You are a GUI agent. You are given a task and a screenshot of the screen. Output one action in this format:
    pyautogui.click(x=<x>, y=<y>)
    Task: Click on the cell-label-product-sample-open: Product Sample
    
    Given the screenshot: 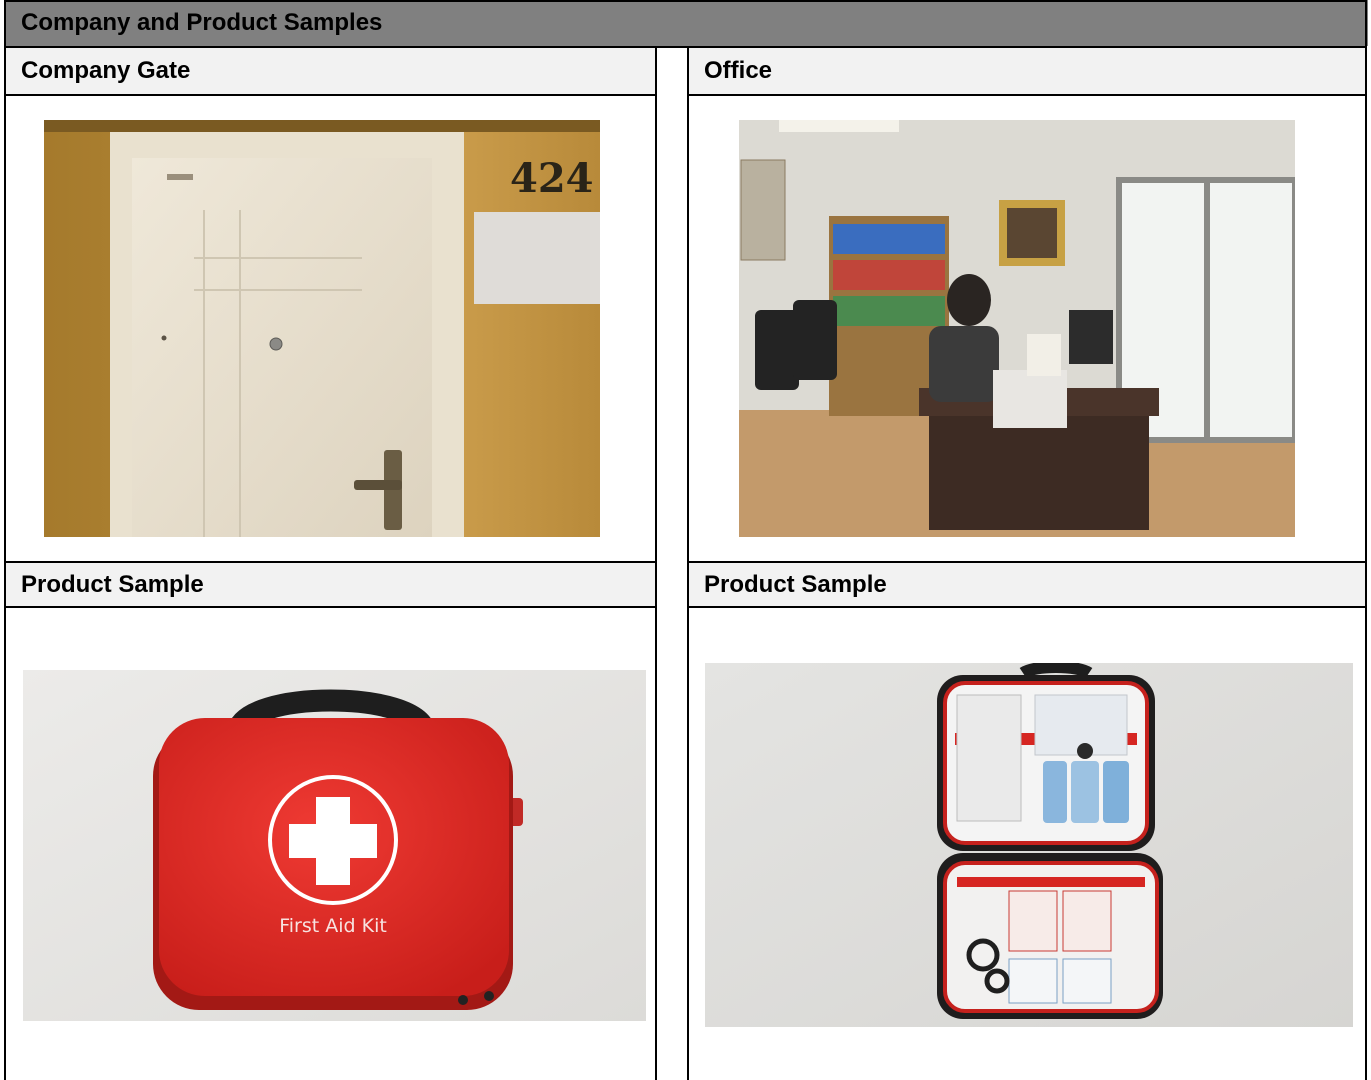 What is the action you would take?
    pyautogui.click(x=795, y=584)
    